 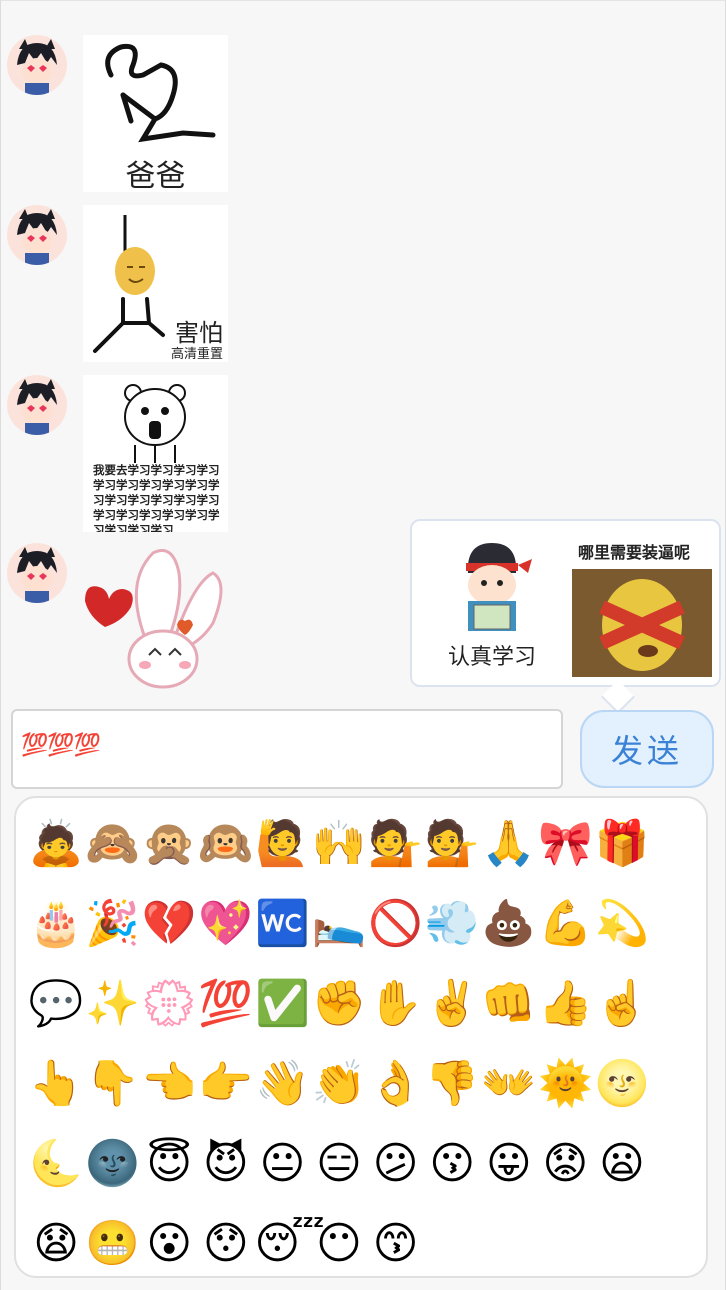 I want to click on emoji-key: 👏, so click(x=339, y=1084).